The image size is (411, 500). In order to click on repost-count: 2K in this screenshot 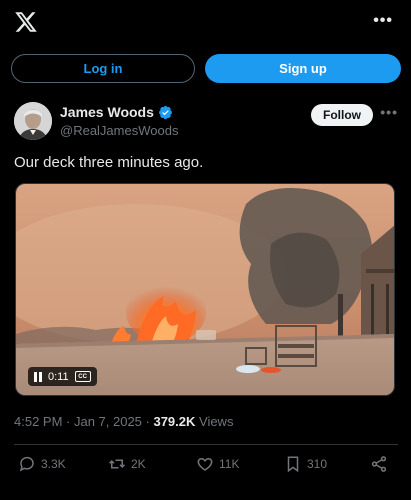, I will do `click(138, 464)`.